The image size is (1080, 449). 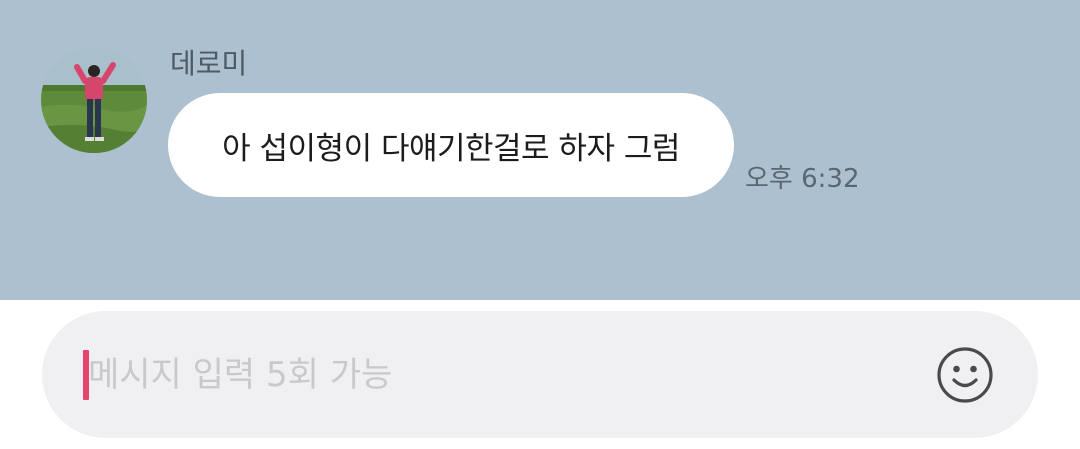 I want to click on sender-avatar, so click(x=94, y=100).